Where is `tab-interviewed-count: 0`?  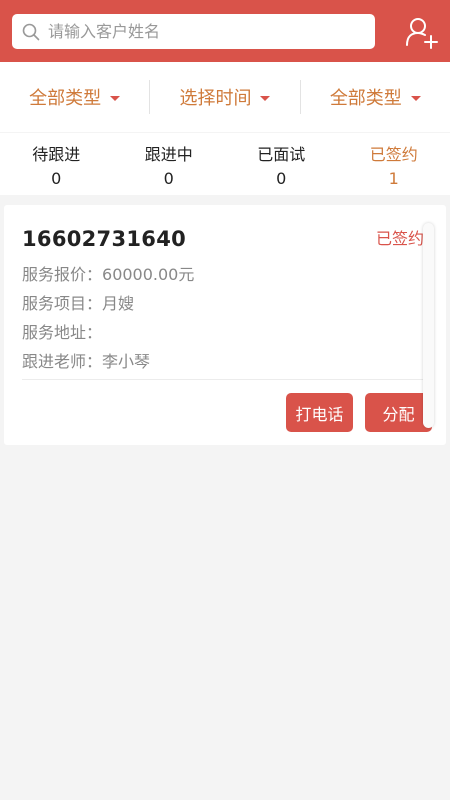
tab-interviewed-count: 0 is located at coordinates (281, 178).